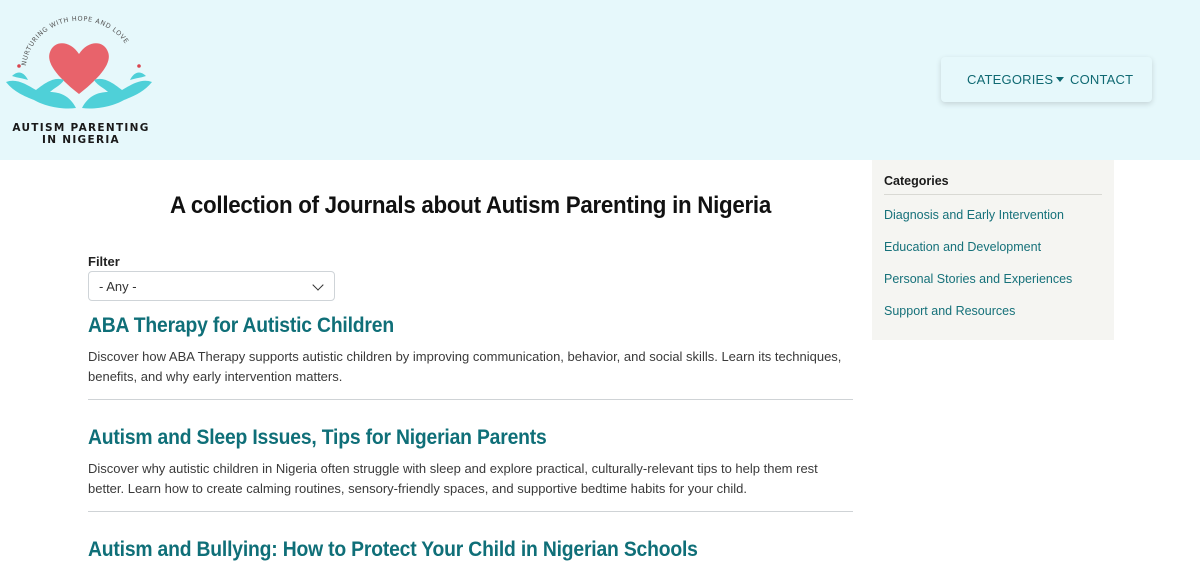  I want to click on sidebar-category-link: Education and Development, so click(993, 251).